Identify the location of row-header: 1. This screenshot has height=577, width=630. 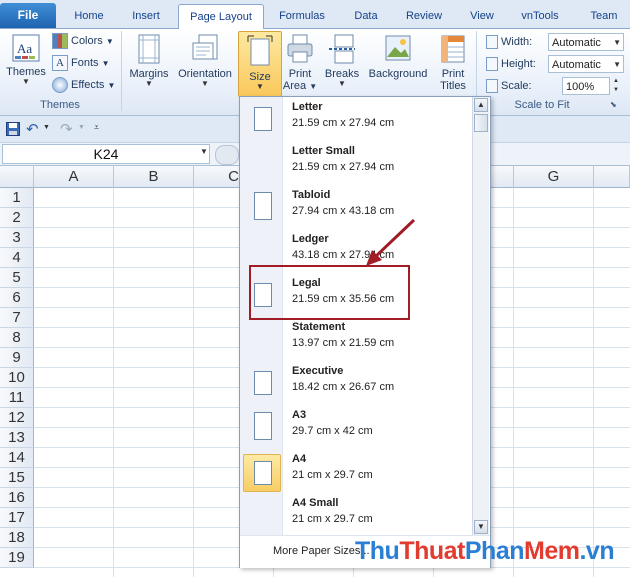
(17, 198).